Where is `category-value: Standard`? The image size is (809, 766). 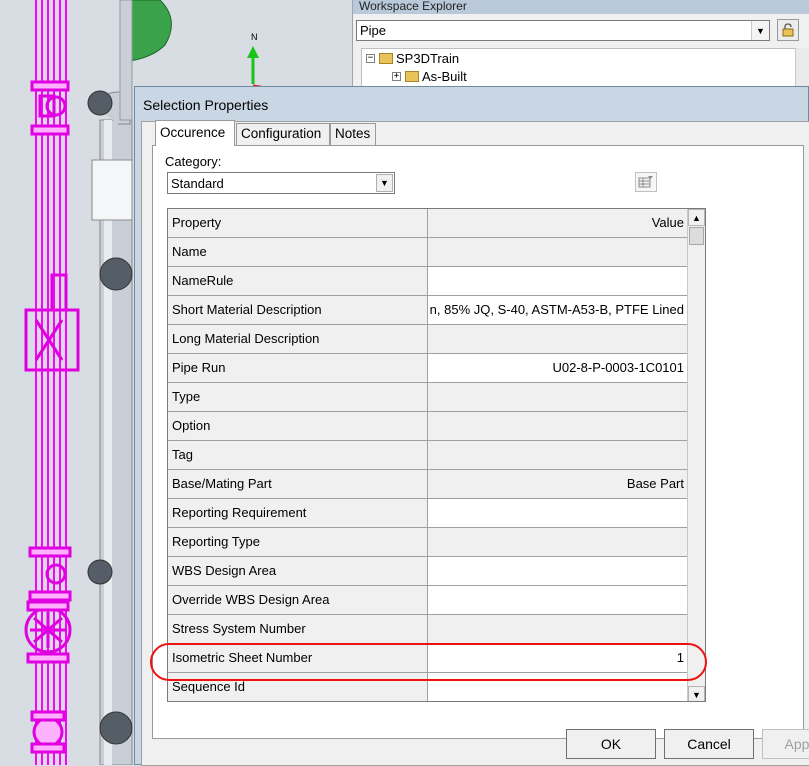
category-value: Standard is located at coordinates (197, 183).